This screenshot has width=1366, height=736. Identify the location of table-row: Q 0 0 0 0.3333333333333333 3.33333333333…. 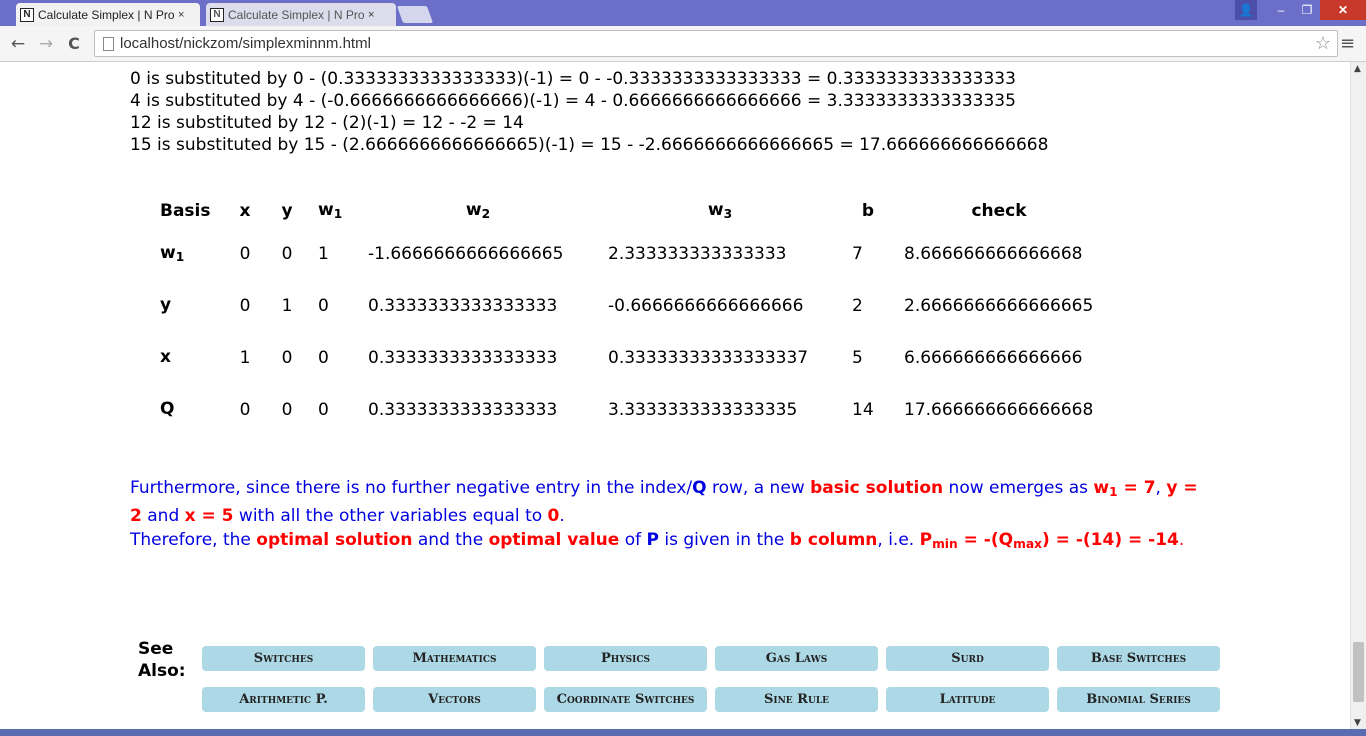
(627, 410).